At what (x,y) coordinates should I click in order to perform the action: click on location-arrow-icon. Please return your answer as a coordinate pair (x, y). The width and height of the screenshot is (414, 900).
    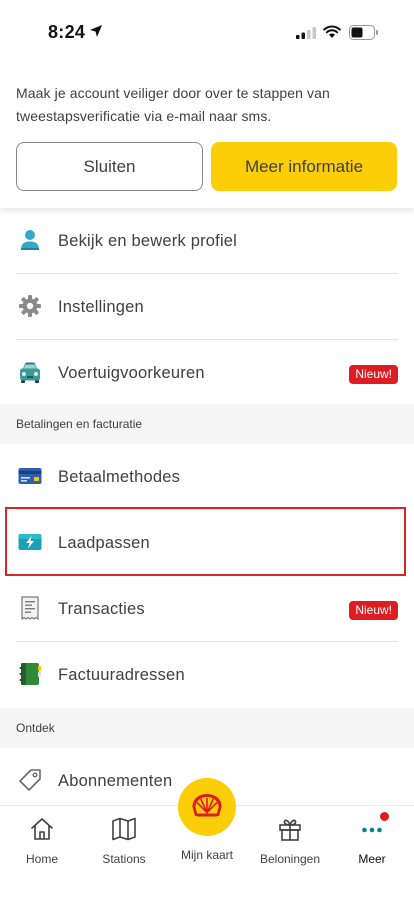
    Looking at the image, I should click on (96, 31).